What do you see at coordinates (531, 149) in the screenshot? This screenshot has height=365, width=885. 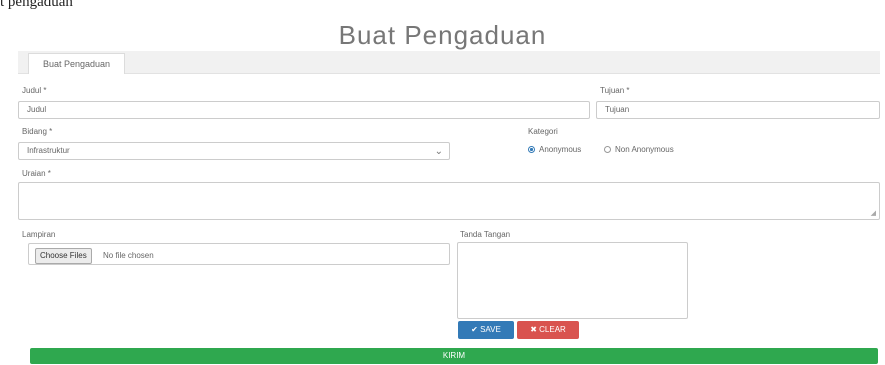 I see `radio-anonymous` at bounding box center [531, 149].